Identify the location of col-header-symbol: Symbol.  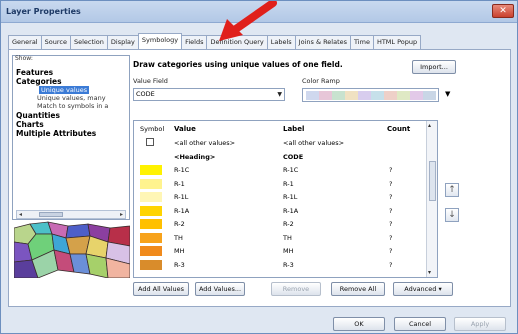
(152, 129).